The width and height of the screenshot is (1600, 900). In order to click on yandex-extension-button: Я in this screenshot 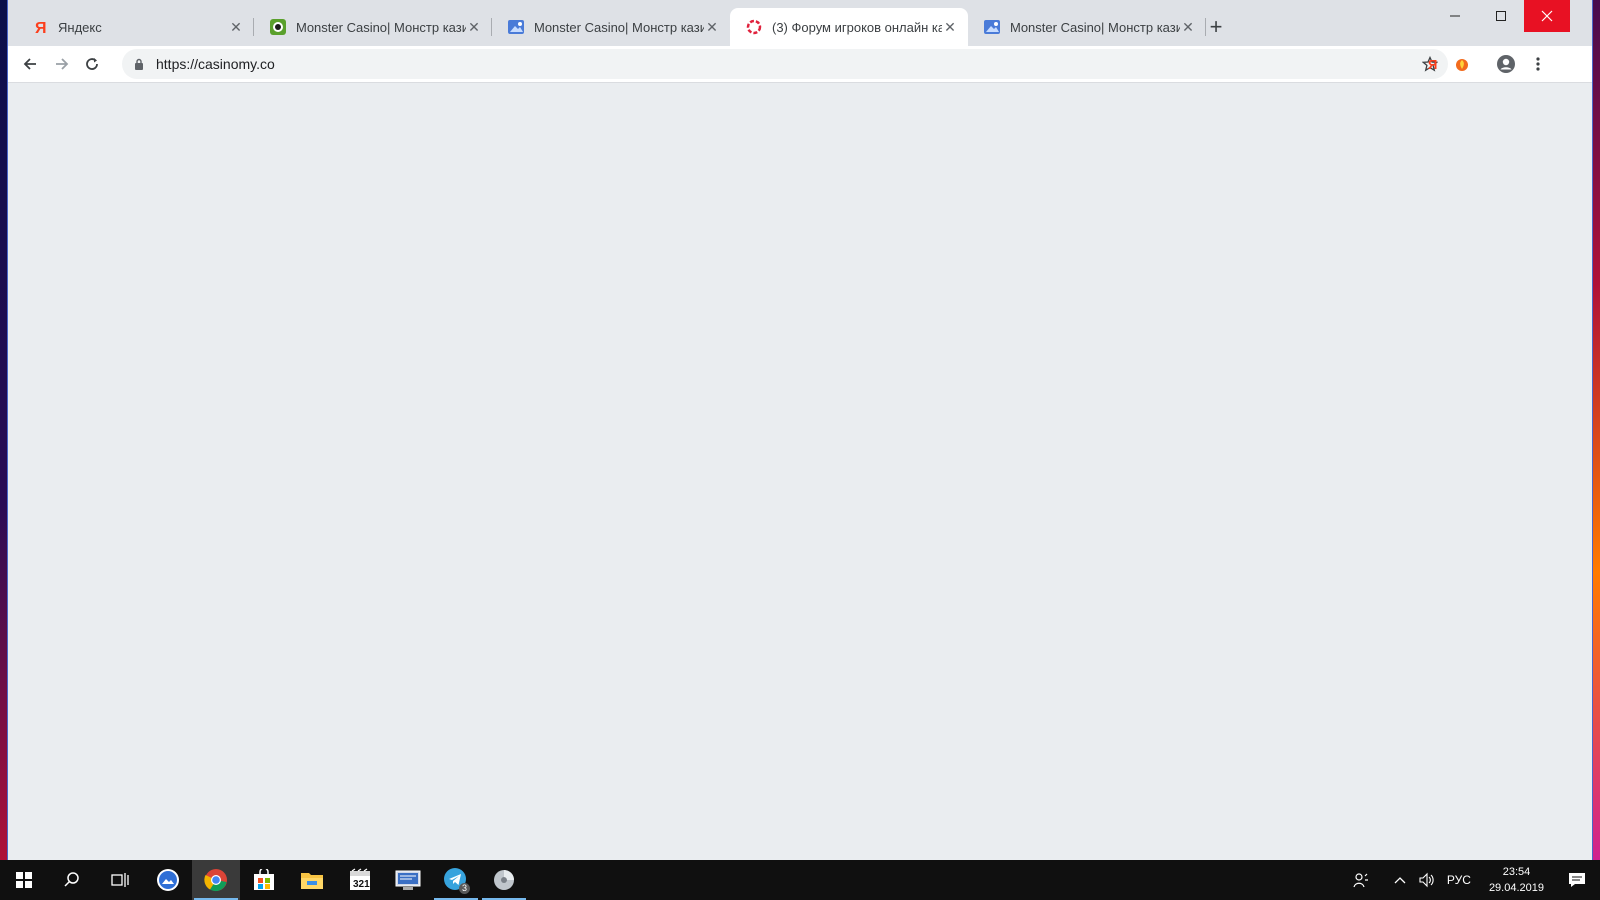, I will do `click(1432, 64)`.